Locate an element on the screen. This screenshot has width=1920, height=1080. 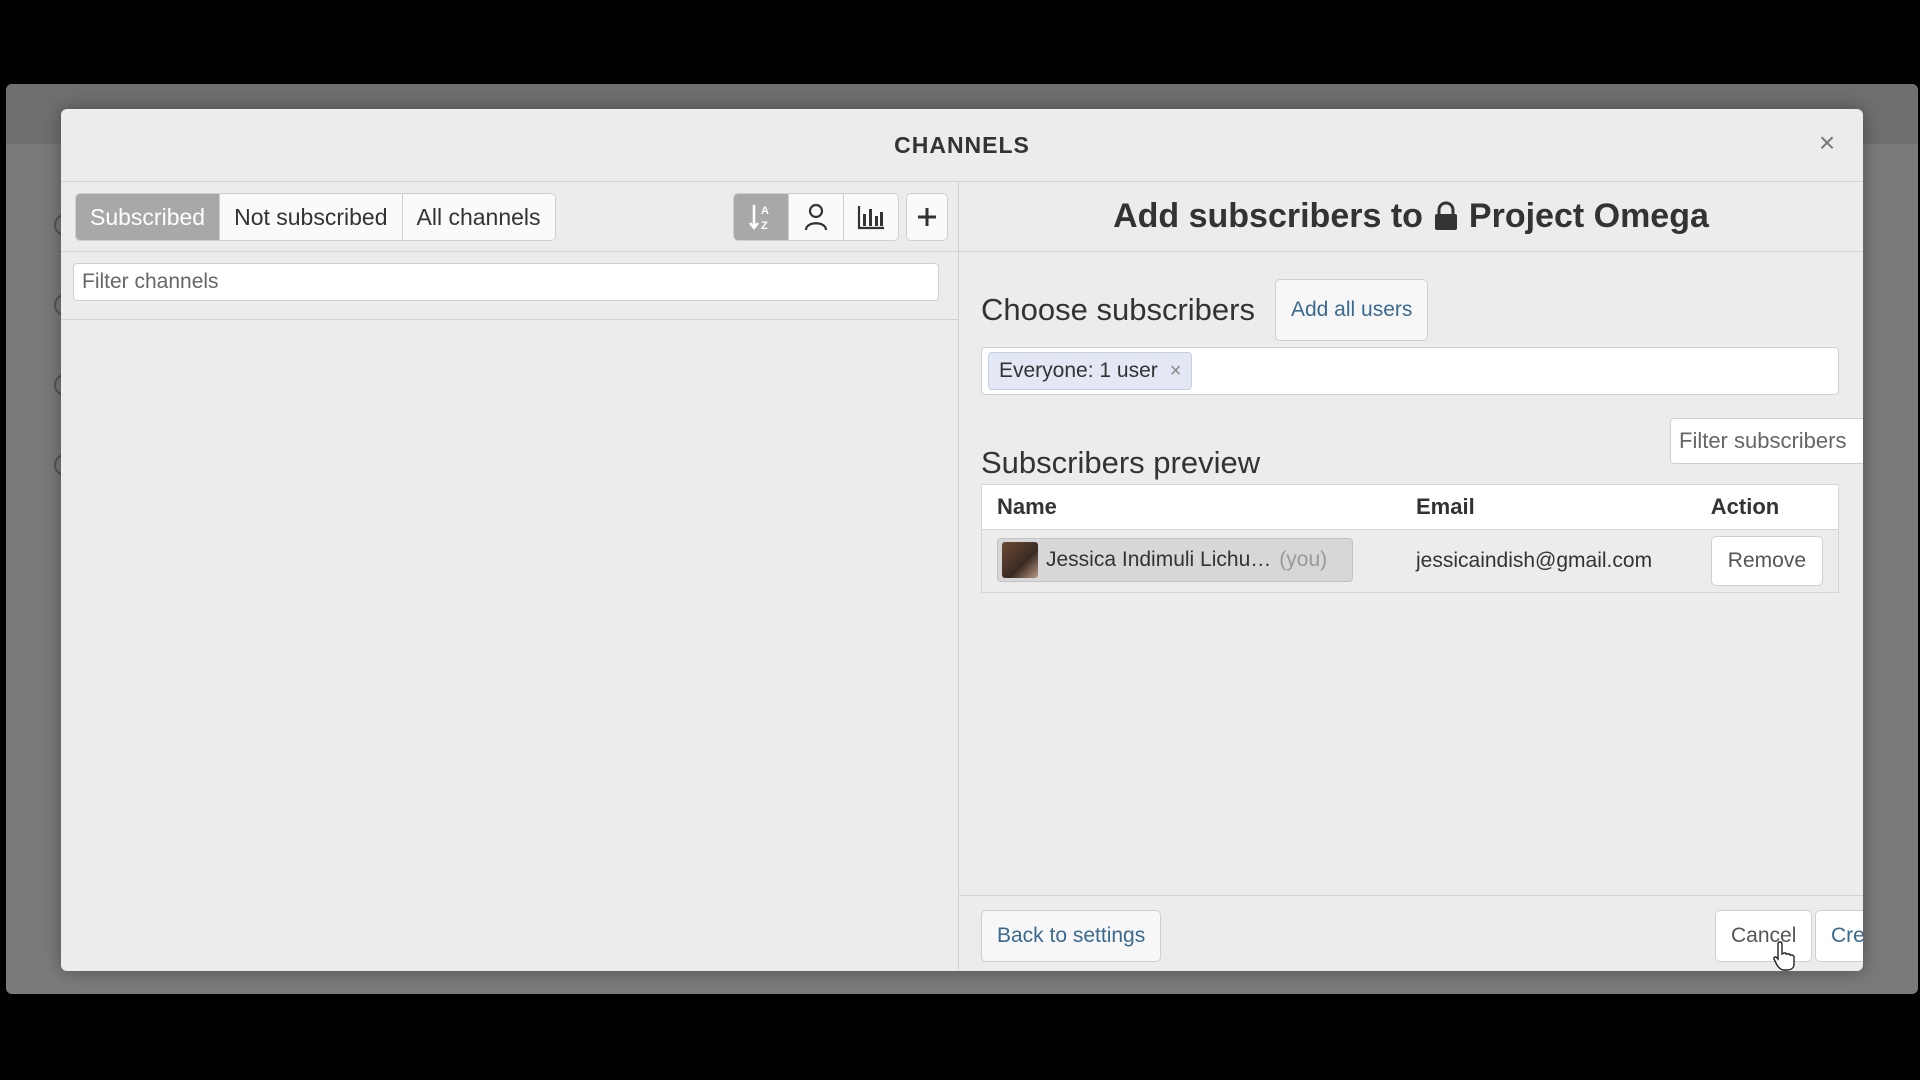
subscriber-email: jessicaindish@gmail.com is located at coordinates (1548, 561).